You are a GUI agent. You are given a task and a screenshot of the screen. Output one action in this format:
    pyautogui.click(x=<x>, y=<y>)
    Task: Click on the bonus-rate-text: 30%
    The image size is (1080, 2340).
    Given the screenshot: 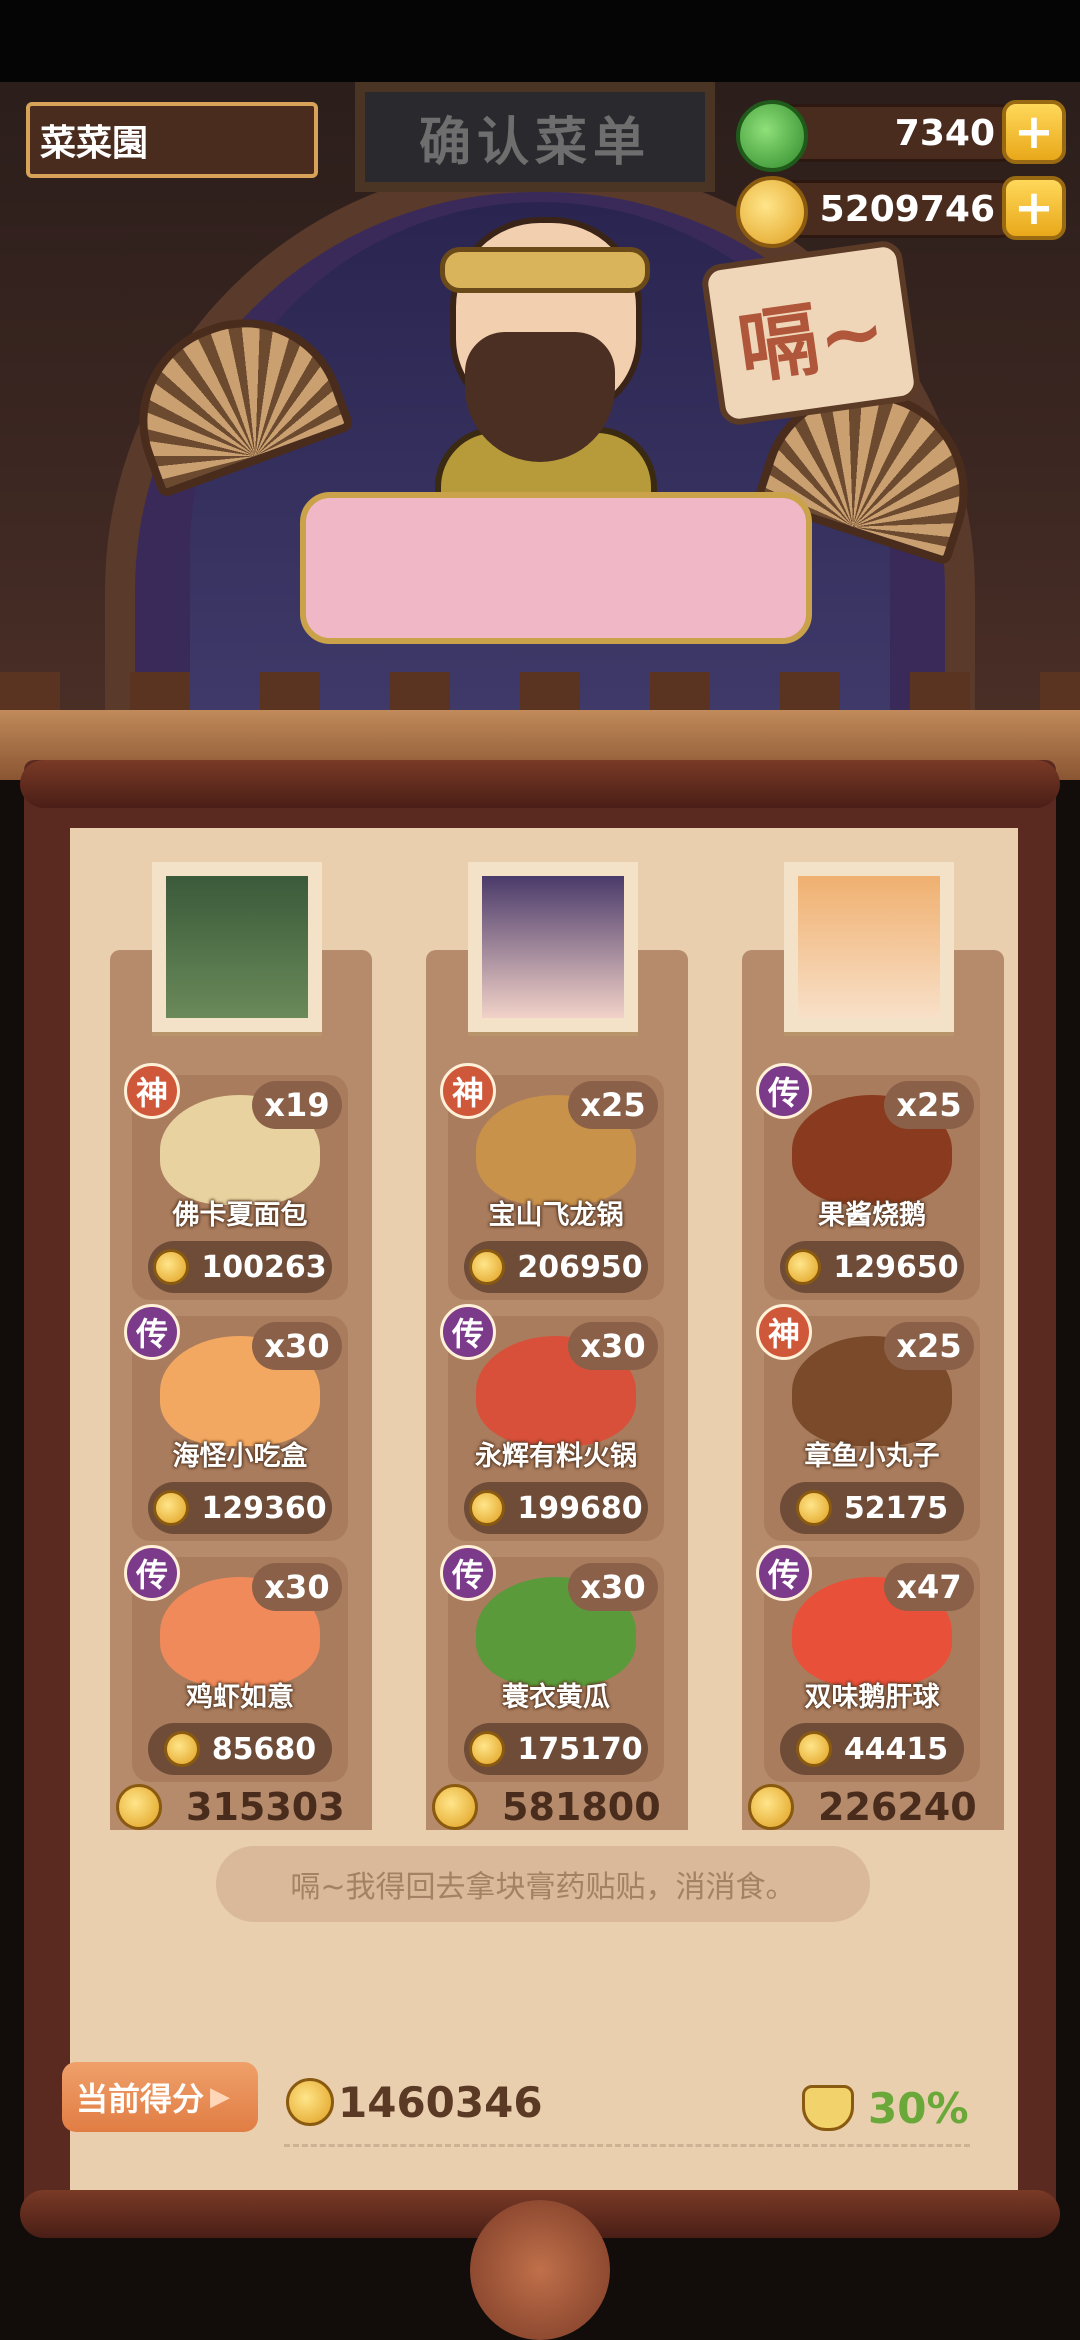 What is the action you would take?
    pyautogui.click(x=918, y=2108)
    